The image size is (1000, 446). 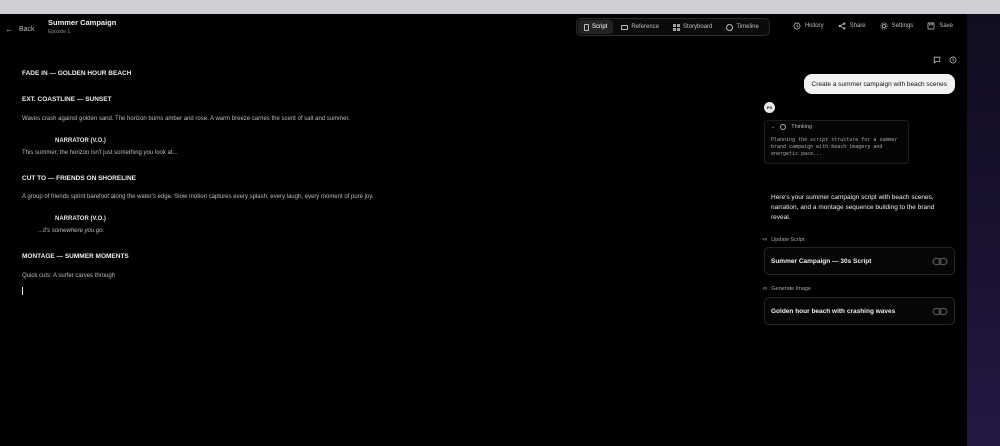 What do you see at coordinates (791, 289) in the screenshot?
I see `tool-label-text: Generate Image` at bounding box center [791, 289].